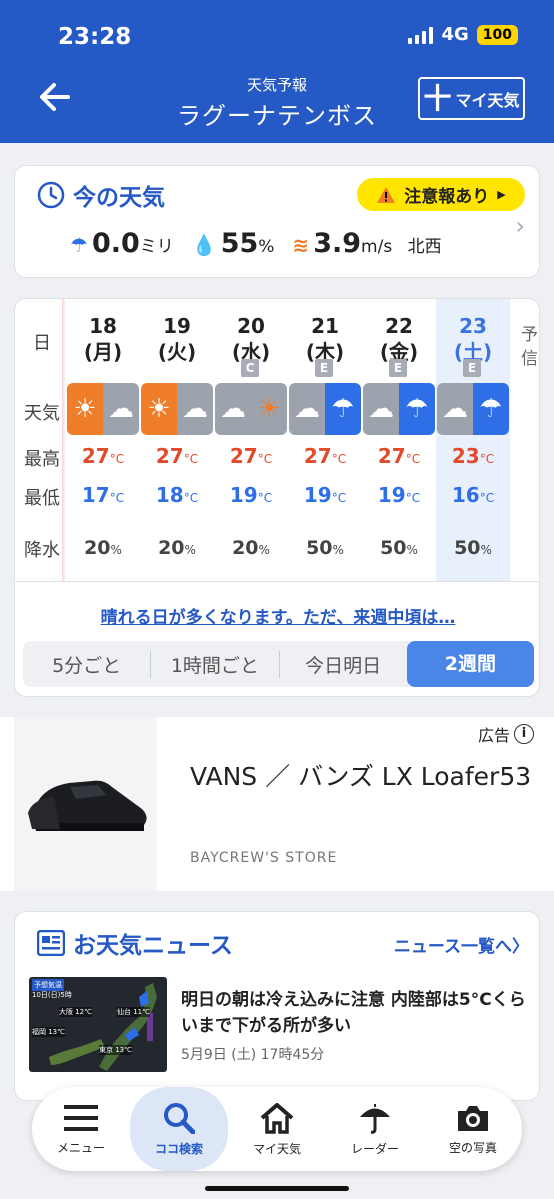  I want to click on nav-radar: レーダー, so click(375, 1129).